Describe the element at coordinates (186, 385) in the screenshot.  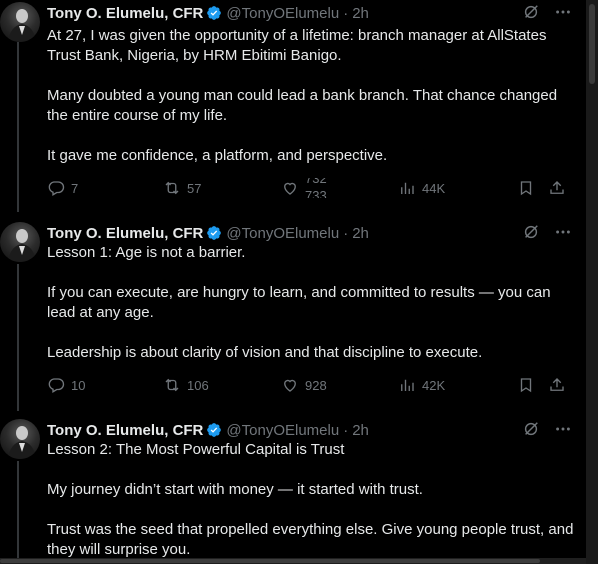
I see `repost-button: 106` at that location.